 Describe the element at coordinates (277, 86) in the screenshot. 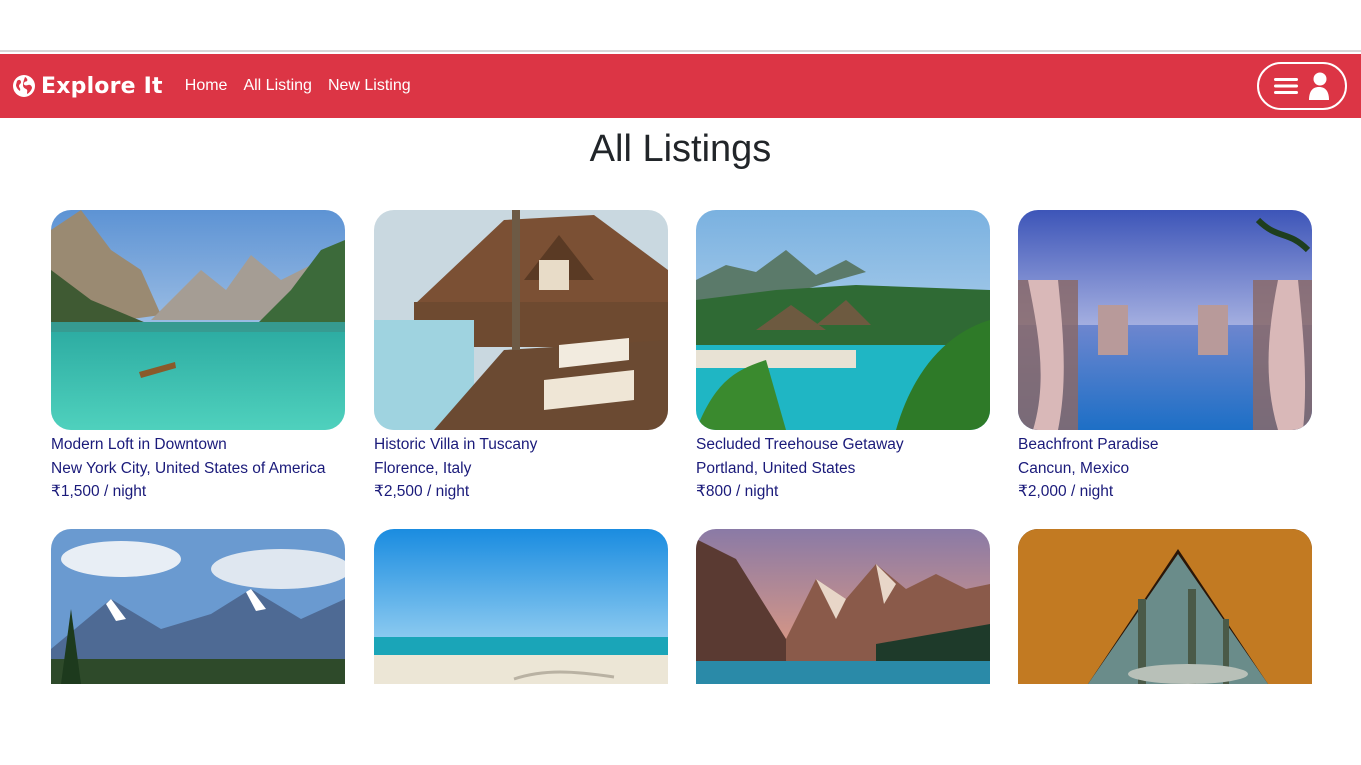

I see `nav-link-all-listing: All Listing` at that location.